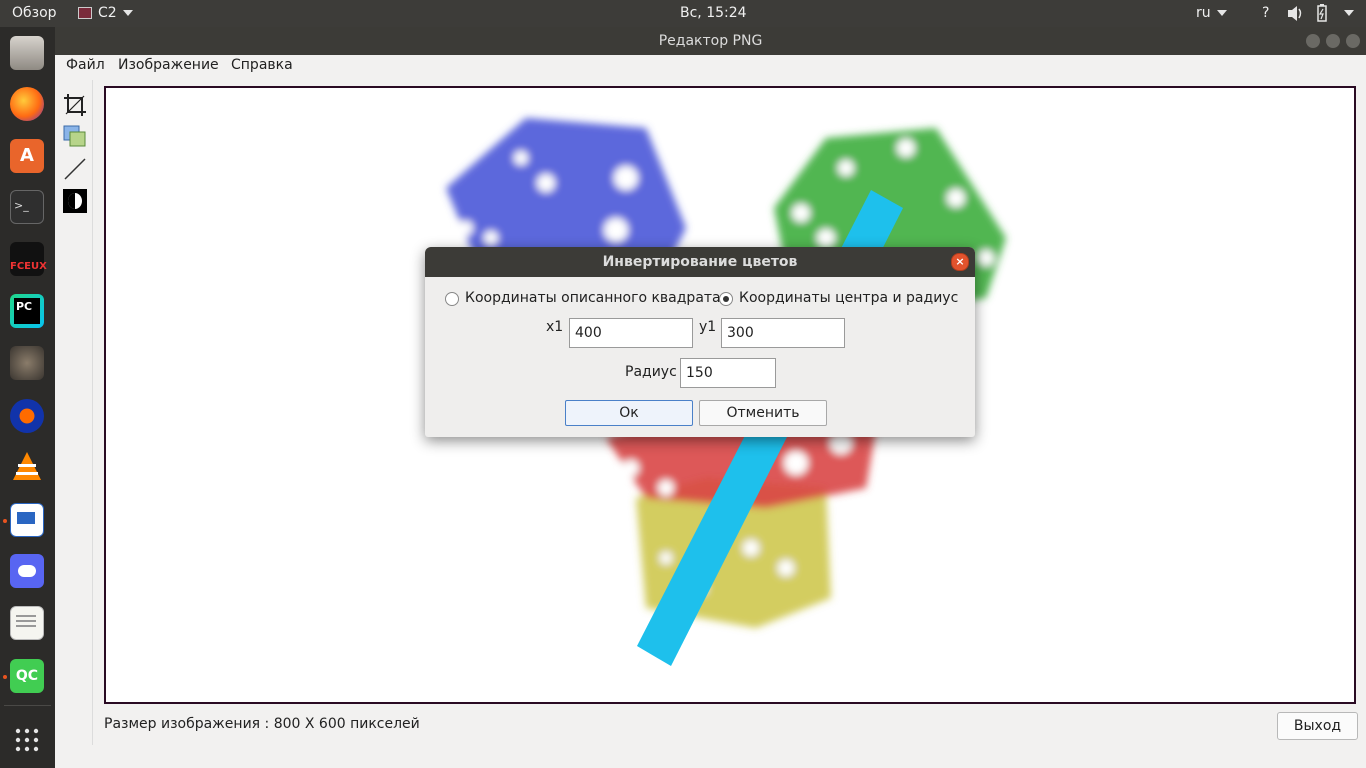 The width and height of the screenshot is (1366, 768). What do you see at coordinates (27, 740) in the screenshot?
I see `app-grid-icon` at bounding box center [27, 740].